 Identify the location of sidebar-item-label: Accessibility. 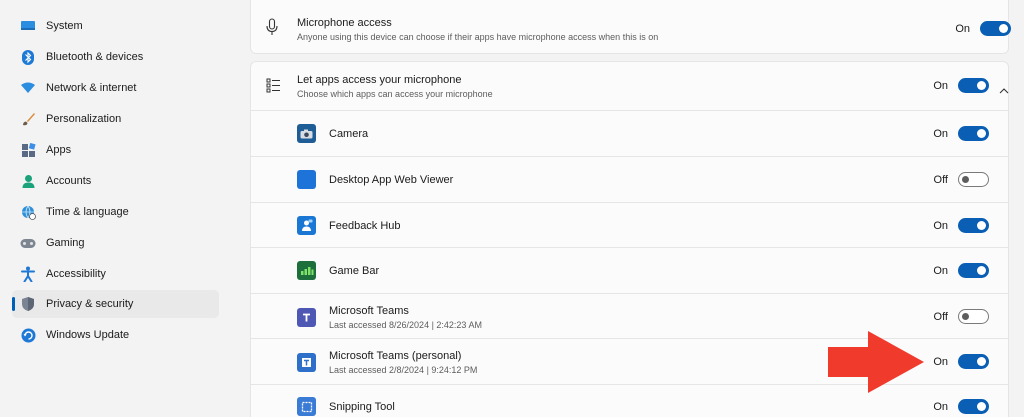
(76, 274).